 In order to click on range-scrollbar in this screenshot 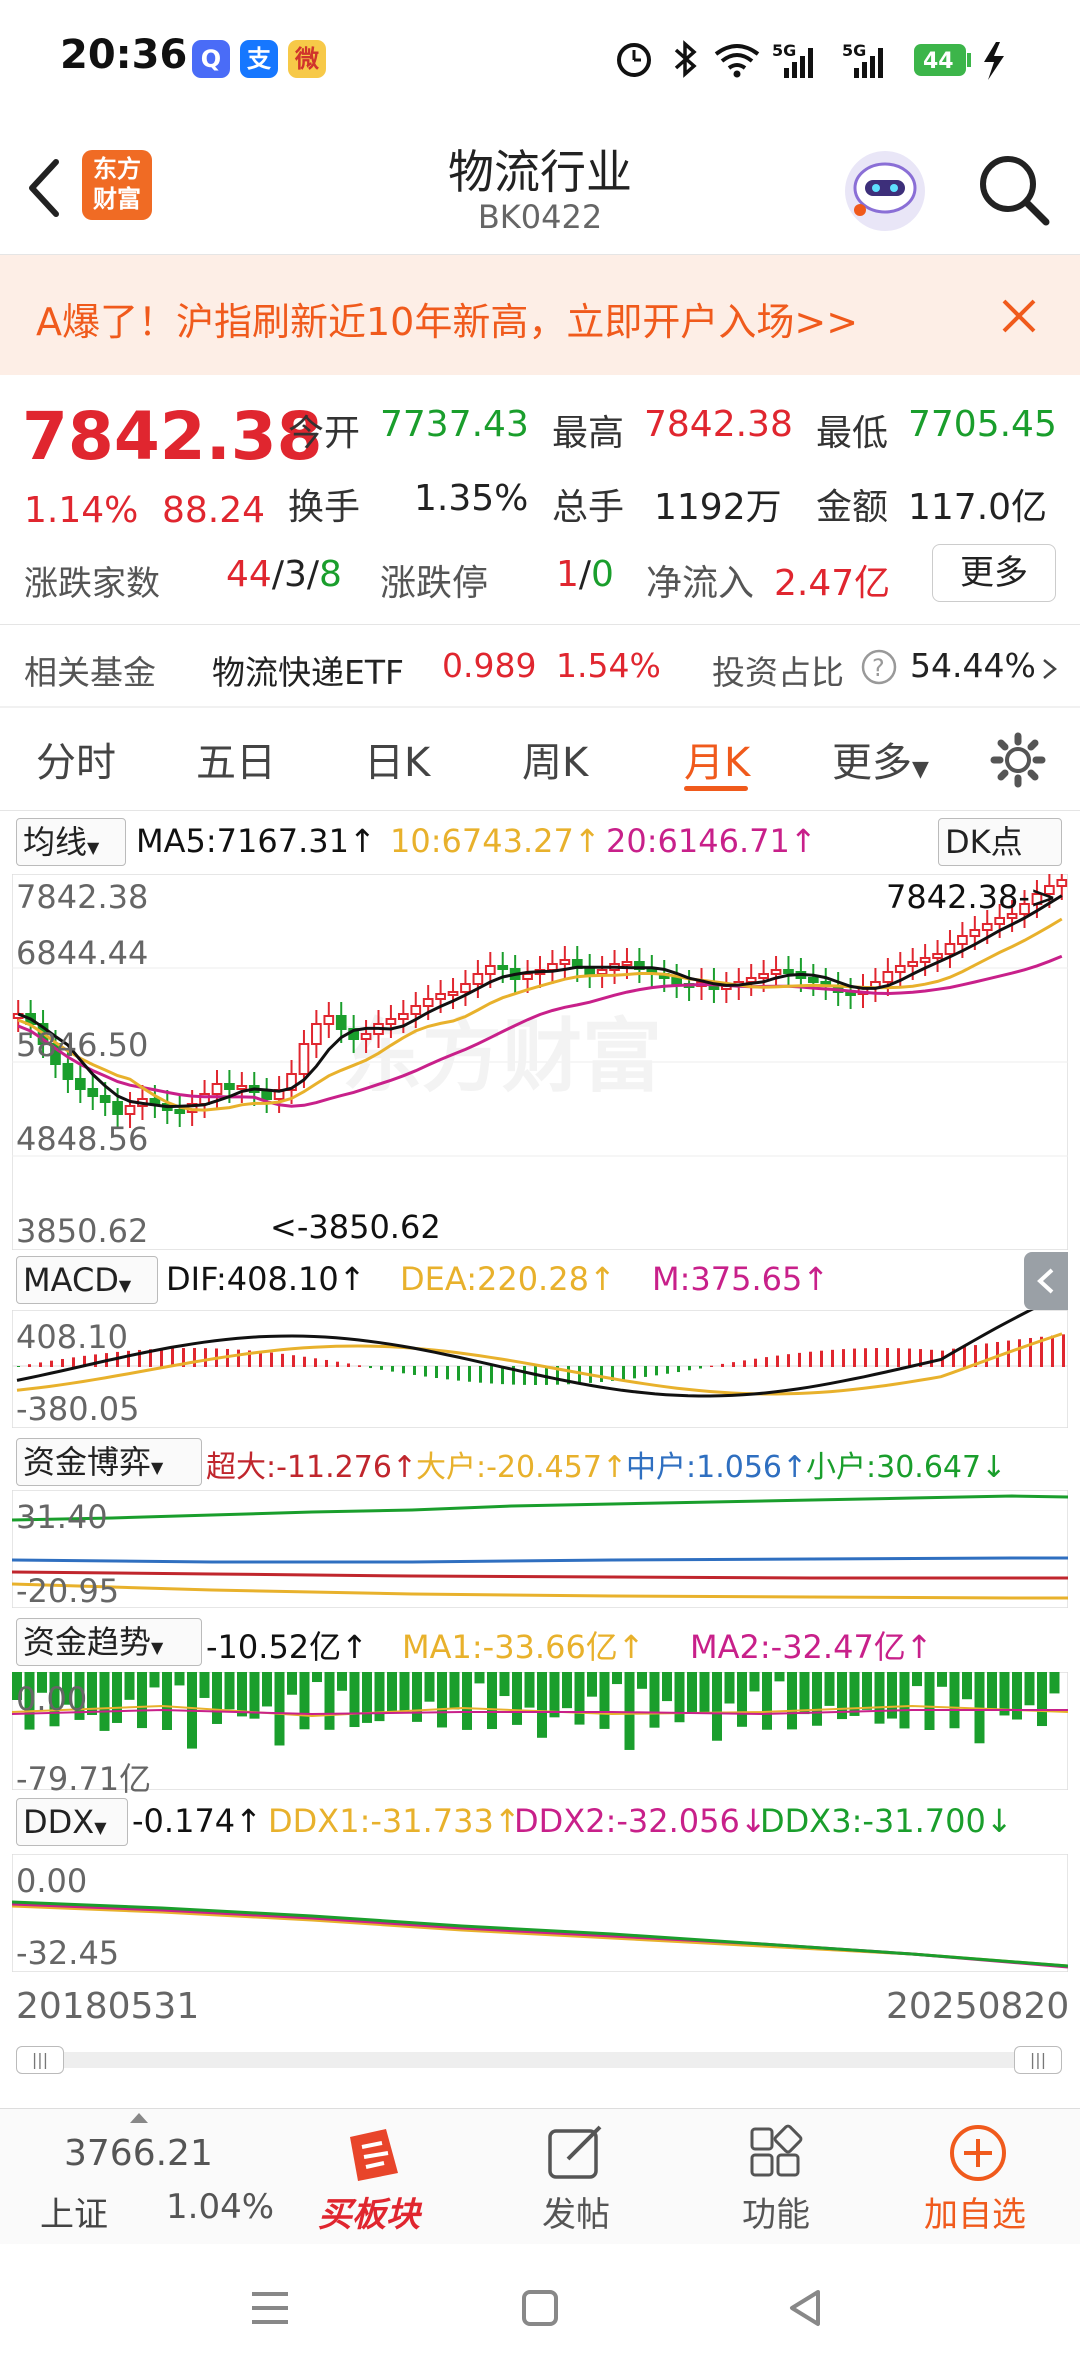, I will do `click(540, 2060)`.